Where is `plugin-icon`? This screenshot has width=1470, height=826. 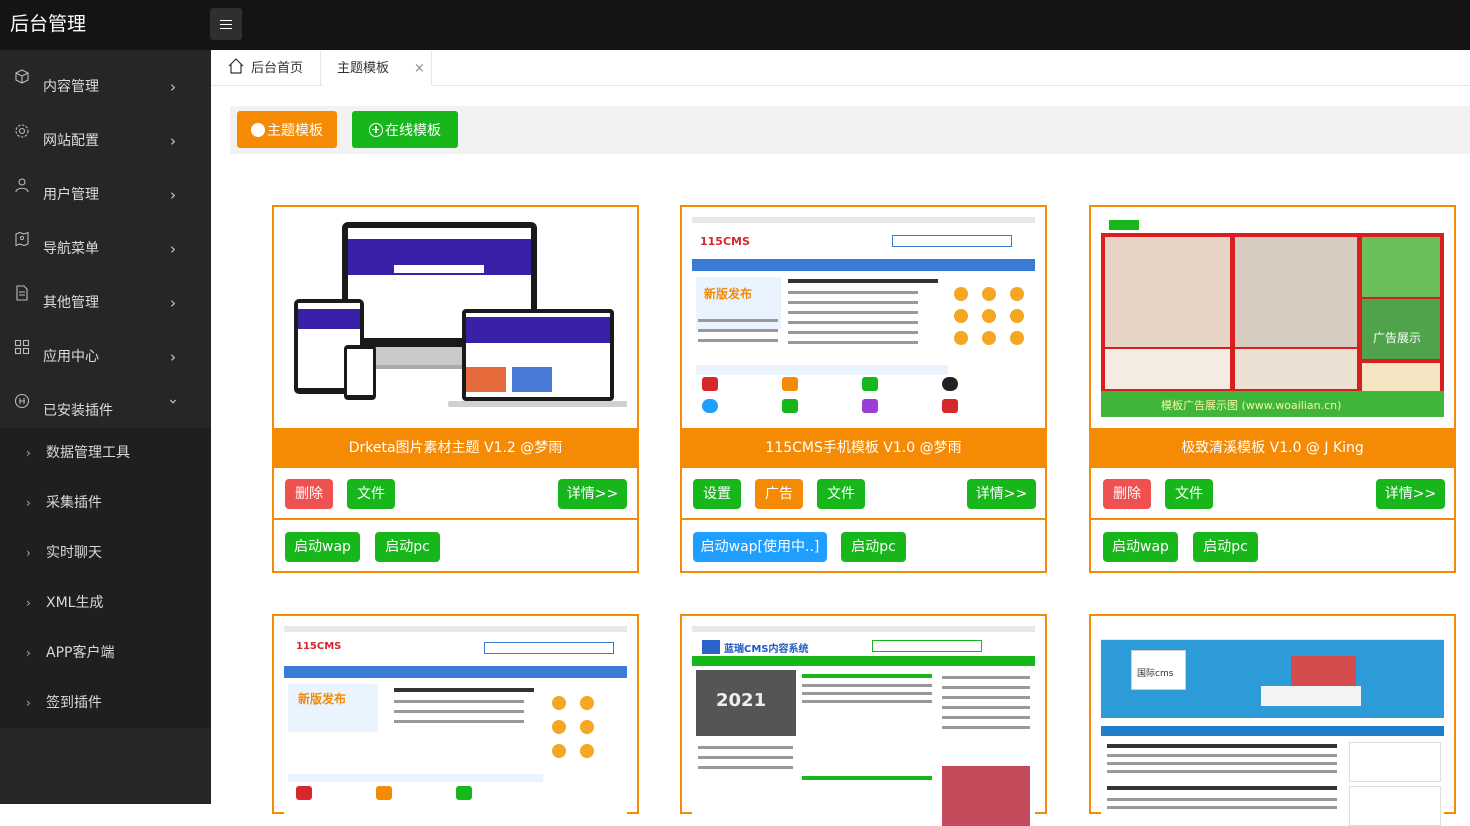 plugin-icon is located at coordinates (22, 401).